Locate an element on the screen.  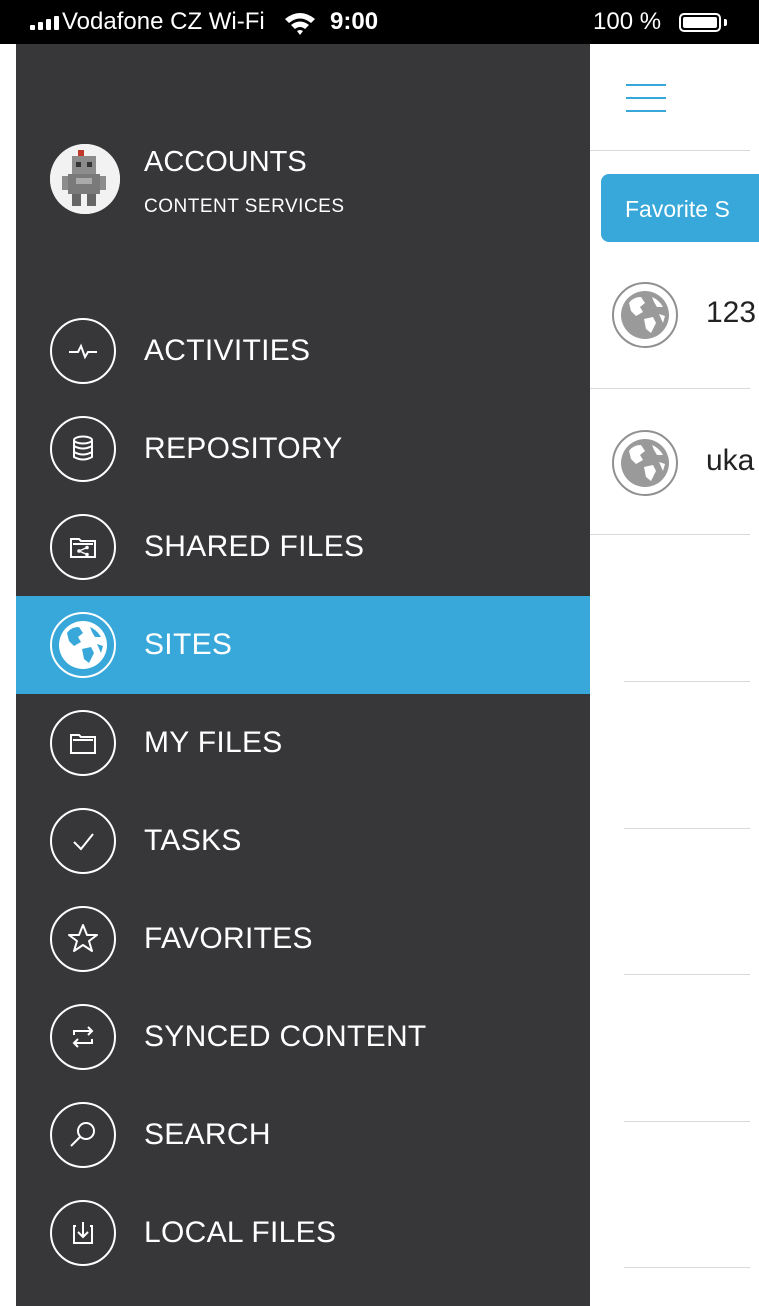
menu-item-label: FAVORITES is located at coordinates (228, 938).